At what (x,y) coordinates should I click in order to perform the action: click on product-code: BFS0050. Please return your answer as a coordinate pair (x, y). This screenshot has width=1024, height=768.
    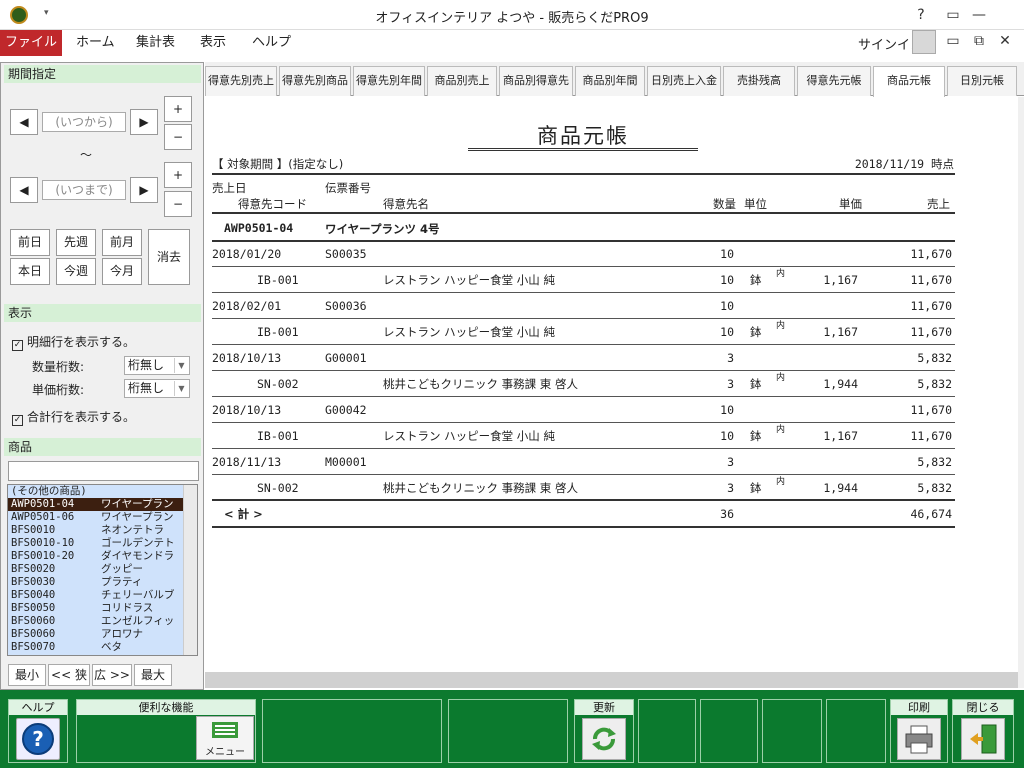
    Looking at the image, I should click on (33, 608).